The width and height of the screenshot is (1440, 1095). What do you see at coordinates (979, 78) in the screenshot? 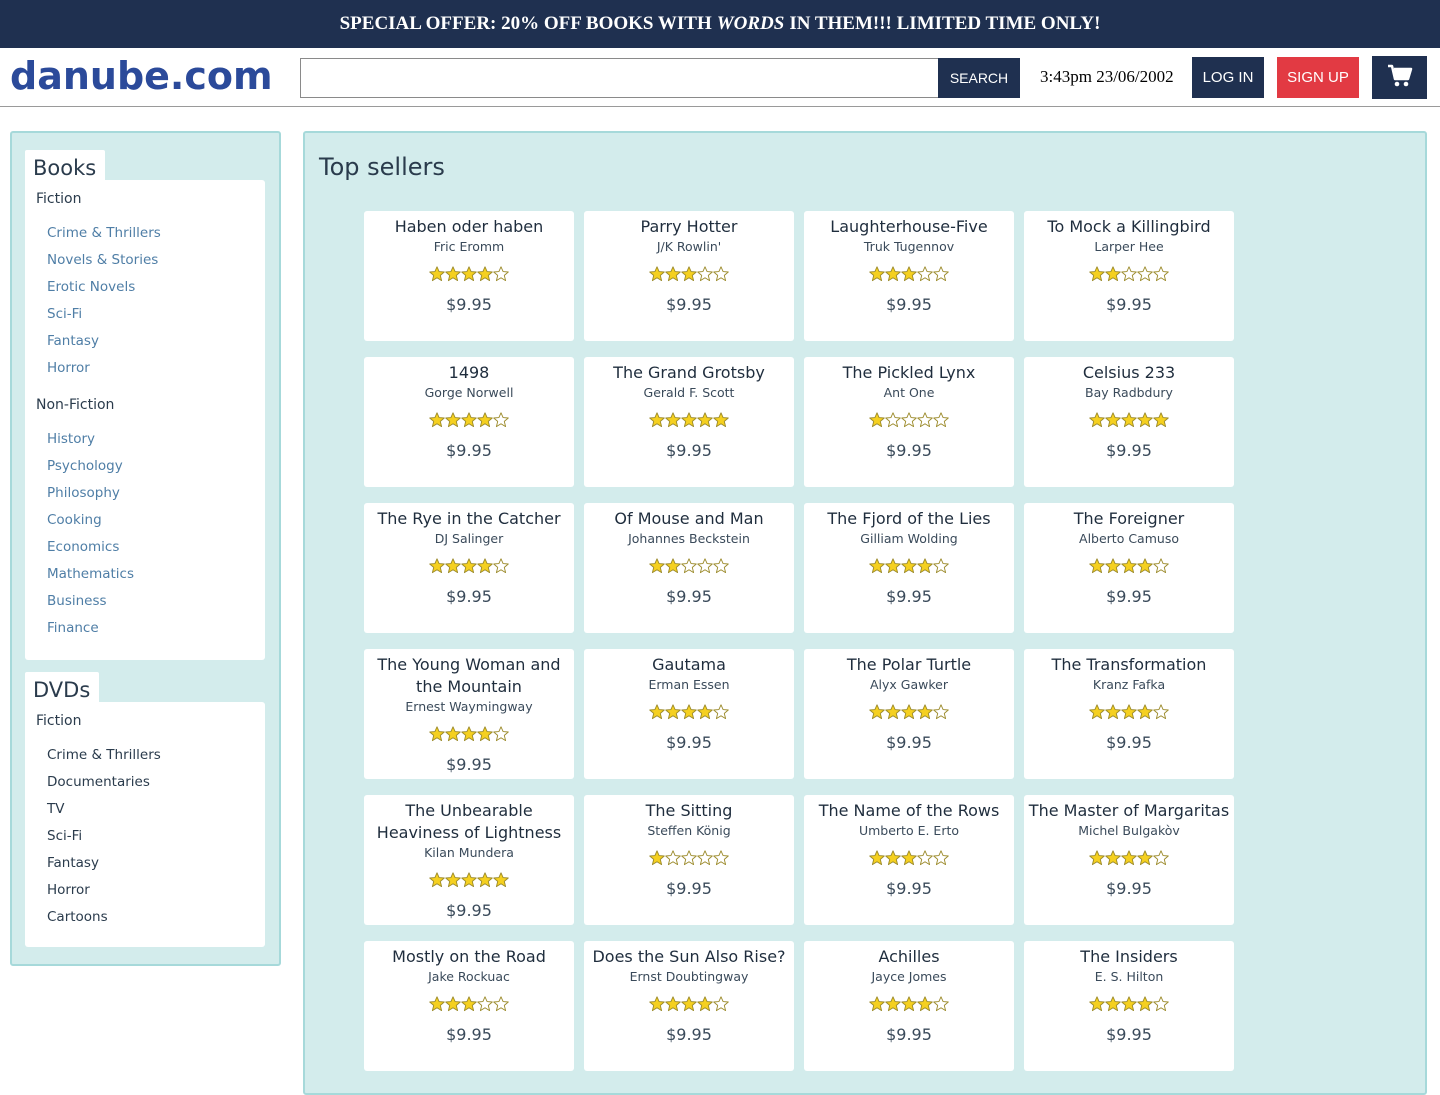
I see `search-button: SEARCH` at bounding box center [979, 78].